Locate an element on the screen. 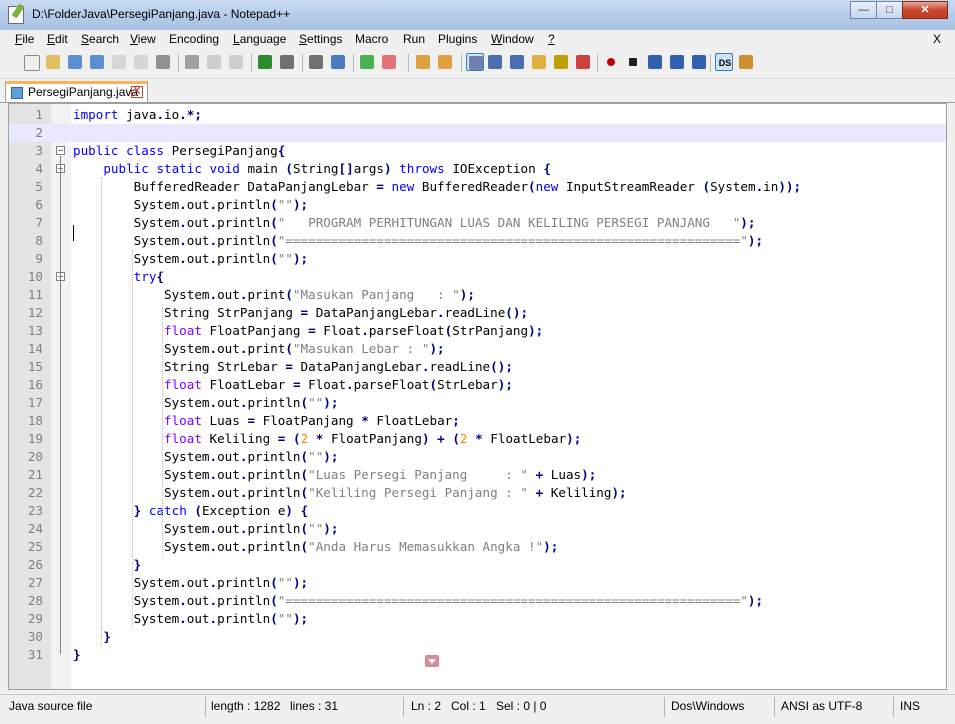 The height and width of the screenshot is (724, 955). status-encoding: ANSI as UTF-8 is located at coordinates (821, 706).